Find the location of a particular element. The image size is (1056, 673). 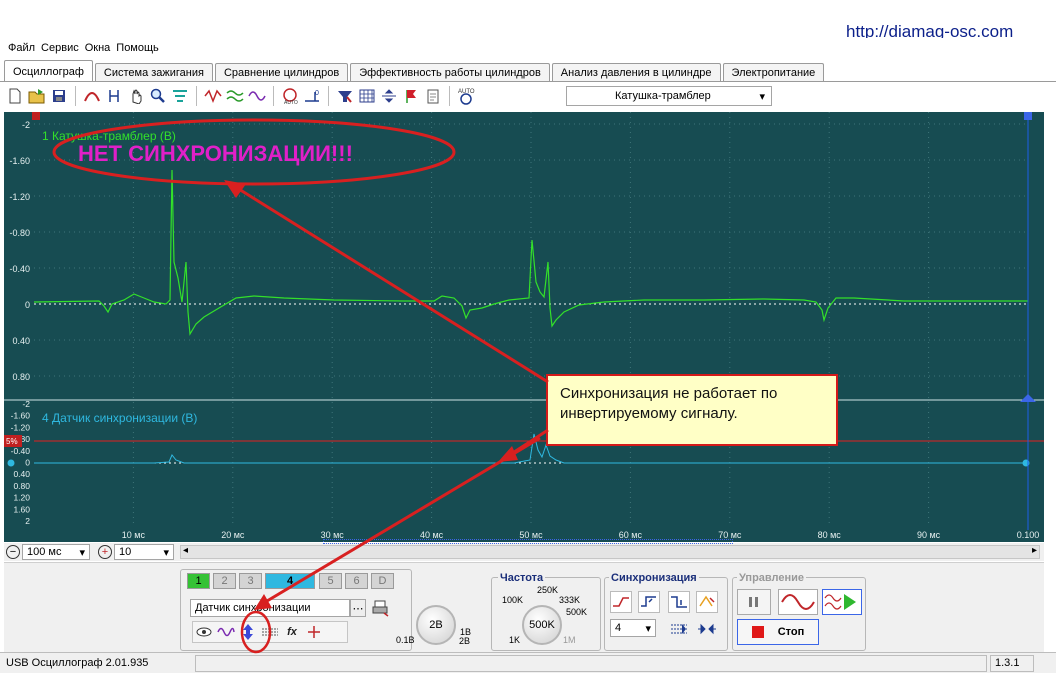

main-toolbar: AUTO 0 AUTO is located at coordinates (526, 96).